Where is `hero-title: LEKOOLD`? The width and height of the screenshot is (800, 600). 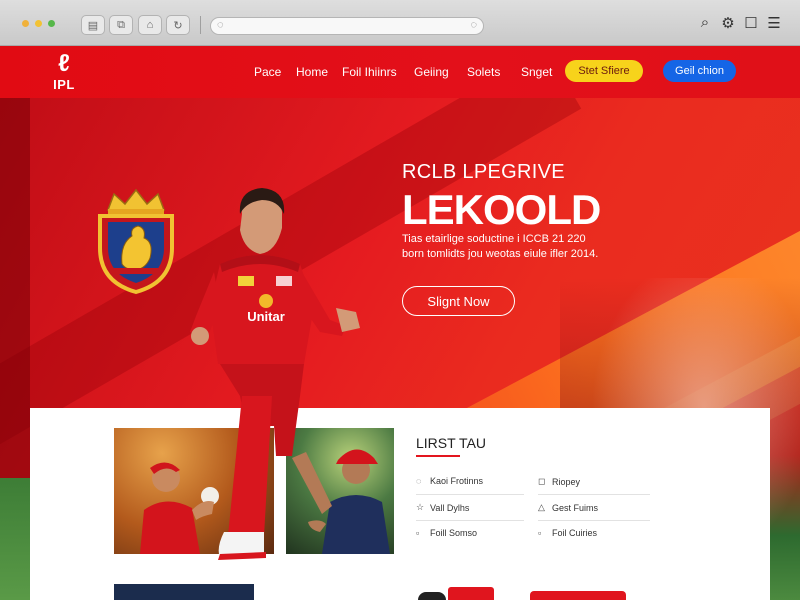 hero-title: LEKOOLD is located at coordinates (501, 209).